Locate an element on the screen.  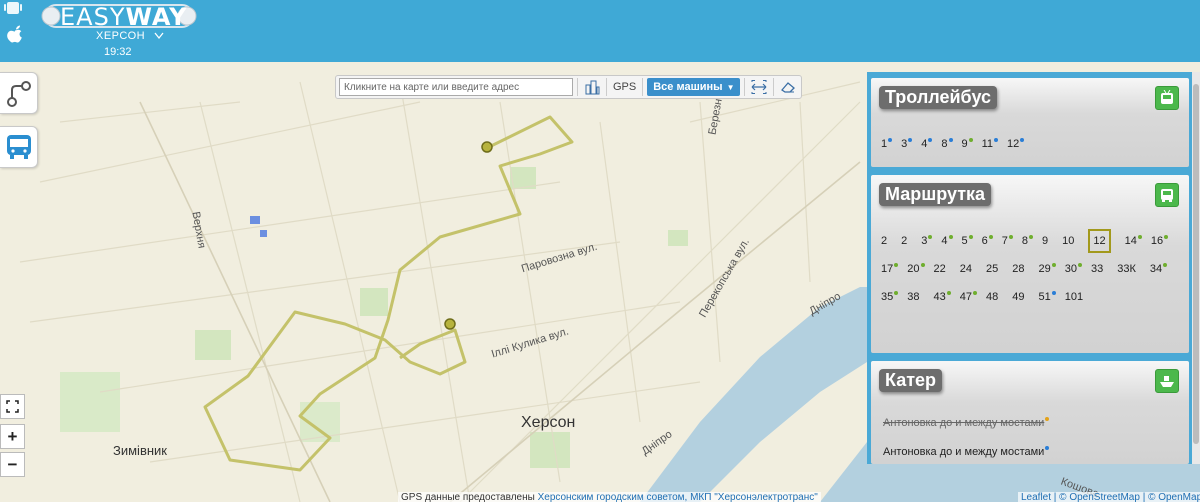
search-toolbar: GPS Все машины▼ is located at coordinates (569, 87).